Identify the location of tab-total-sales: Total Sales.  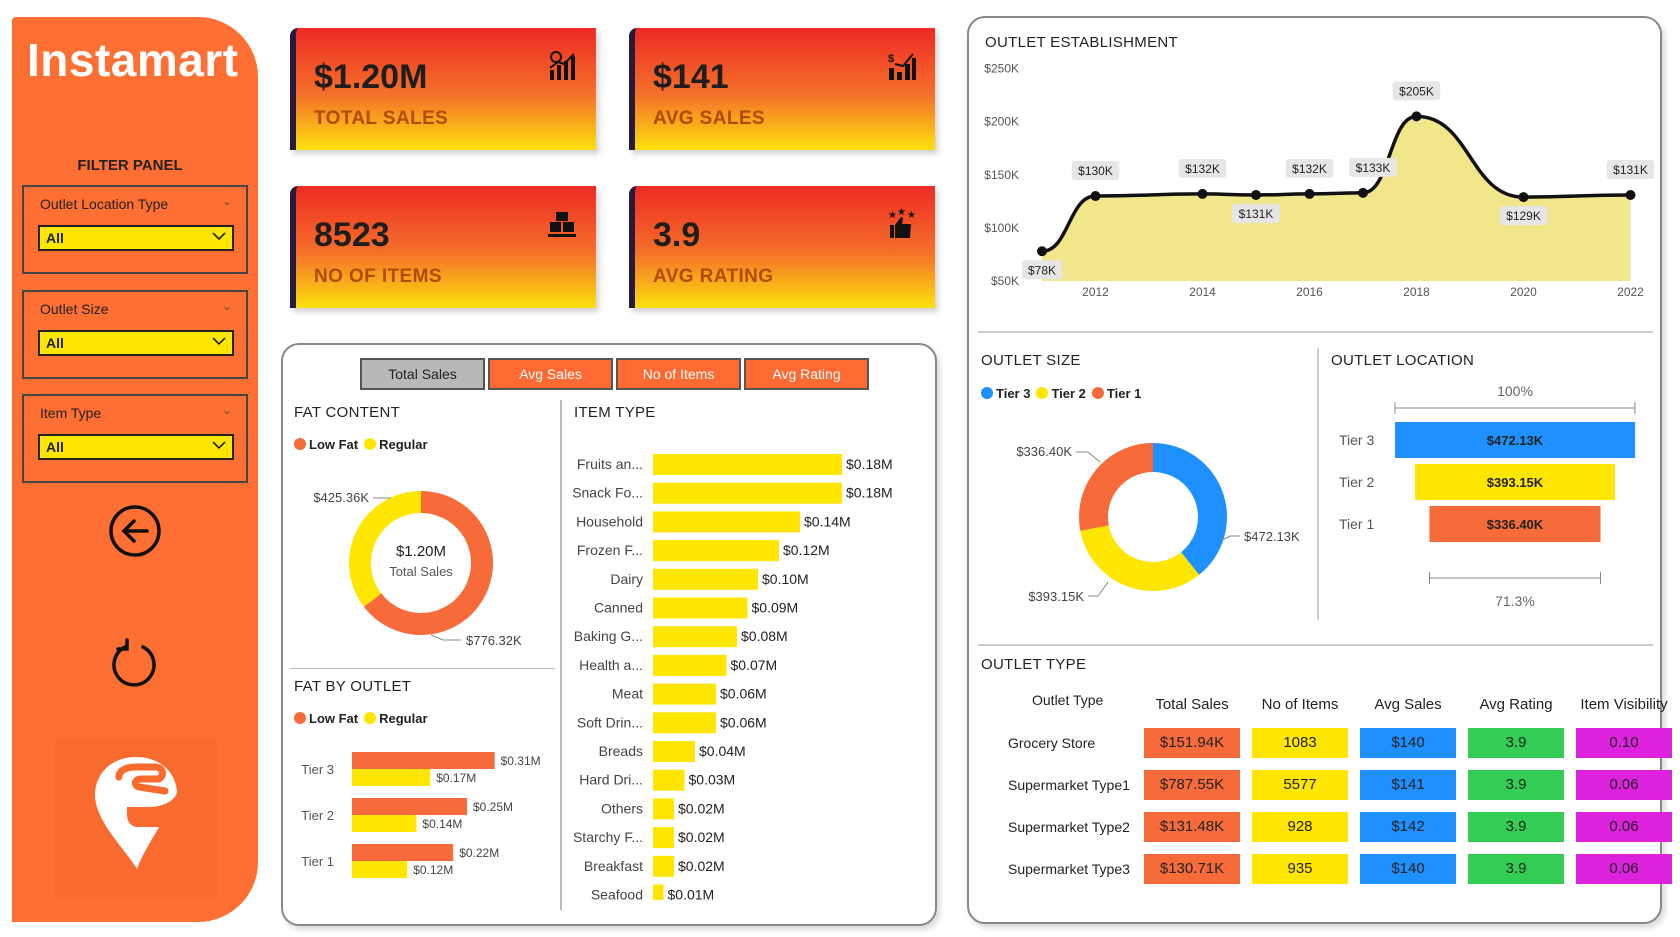
(422, 374).